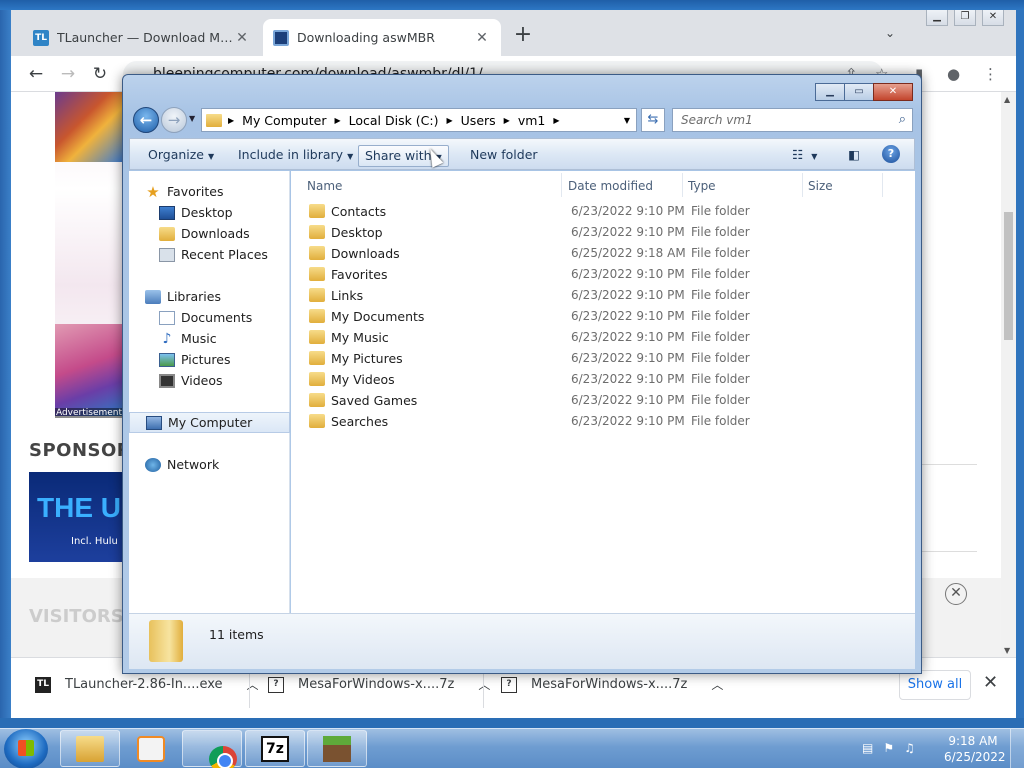 The height and width of the screenshot is (768, 1024). I want to click on preview-pane-icon: ◧, so click(854, 156).